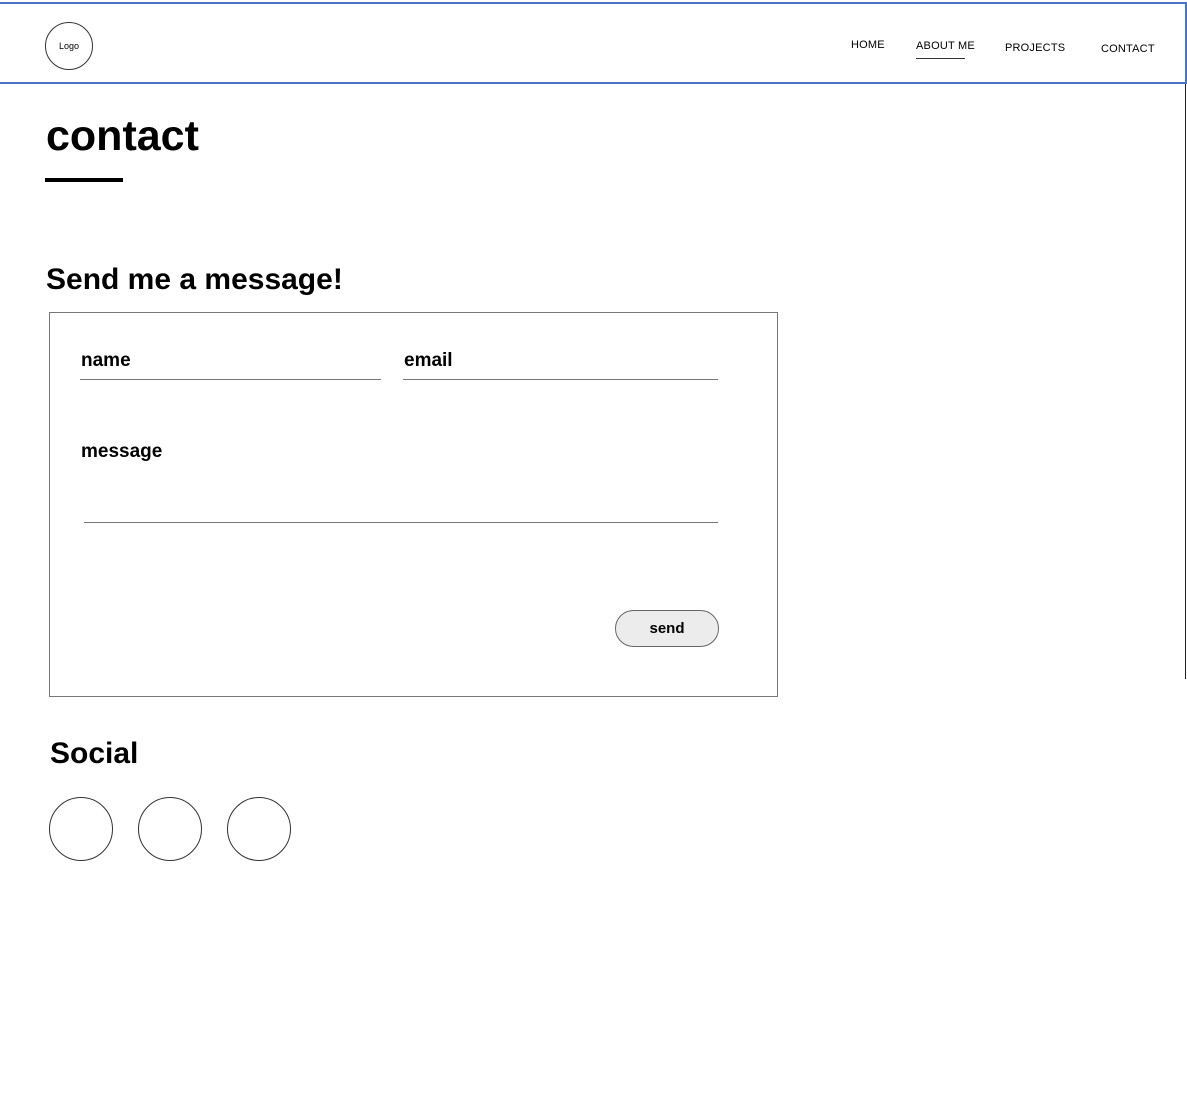 The height and width of the screenshot is (1102, 1187). Describe the element at coordinates (230, 379) in the screenshot. I see `name-field` at that location.